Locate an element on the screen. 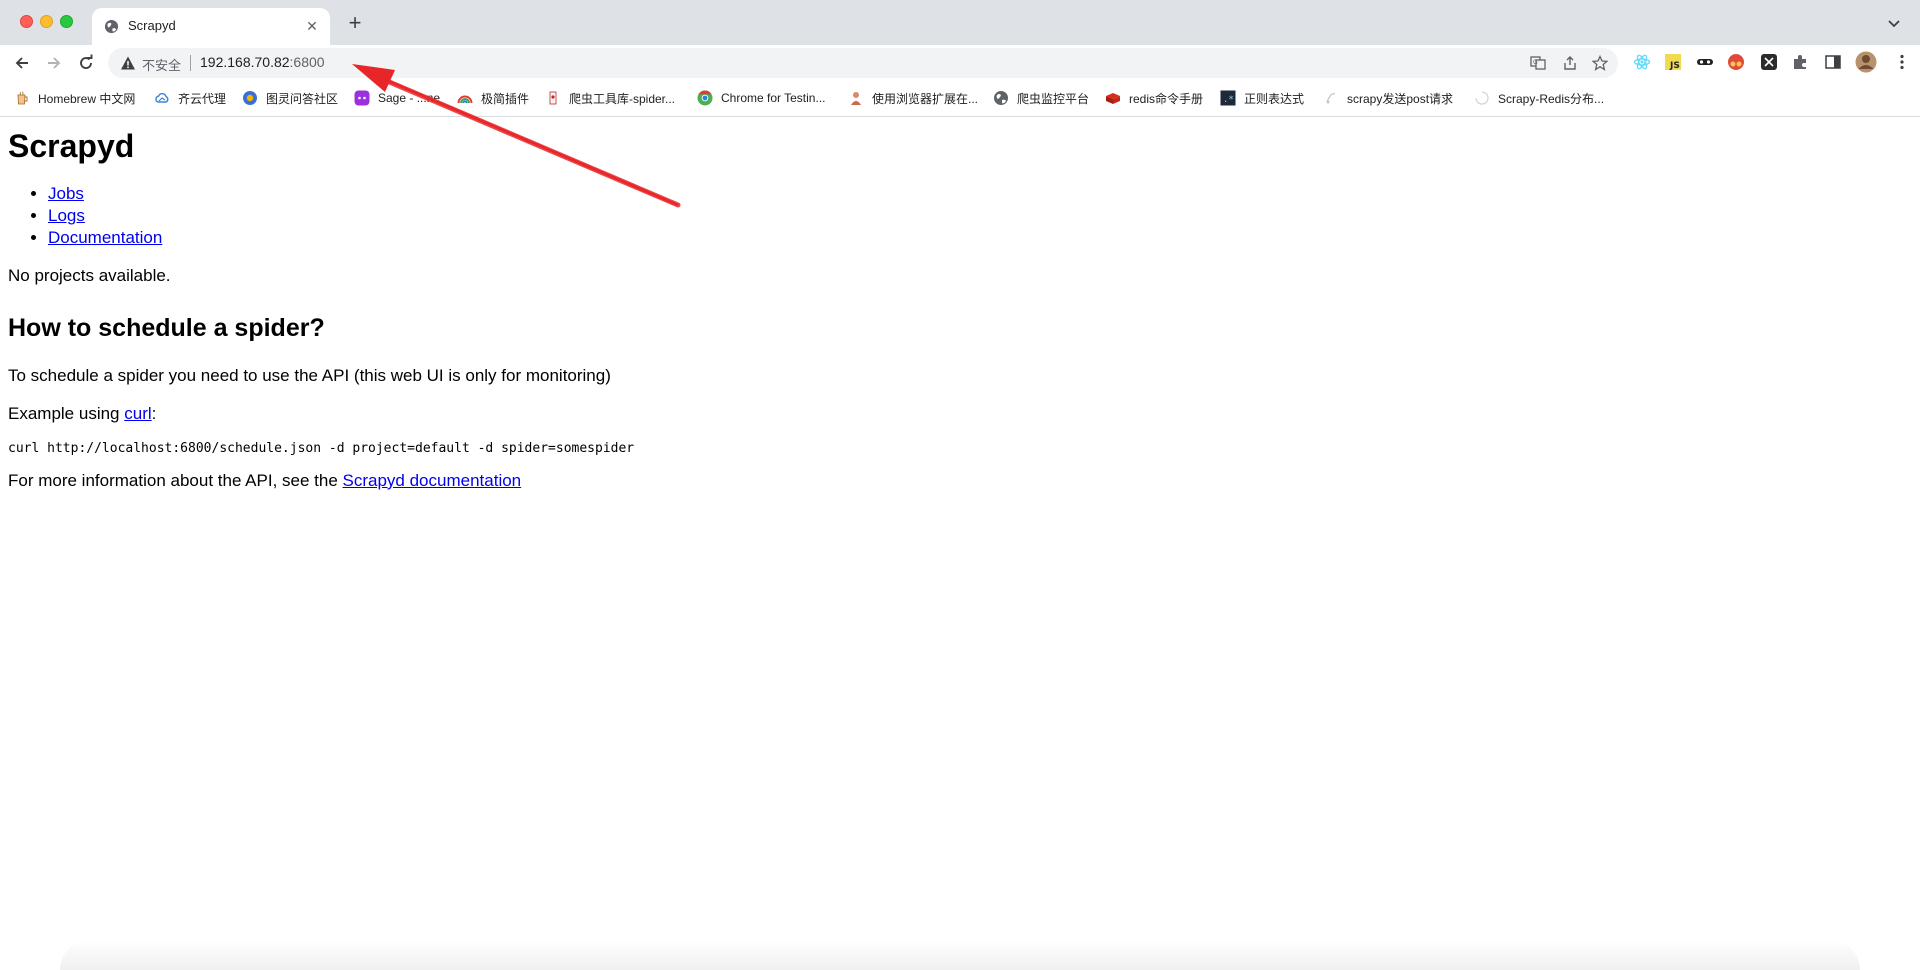  tab-search-chevron-icon is located at coordinates (1894, 23).